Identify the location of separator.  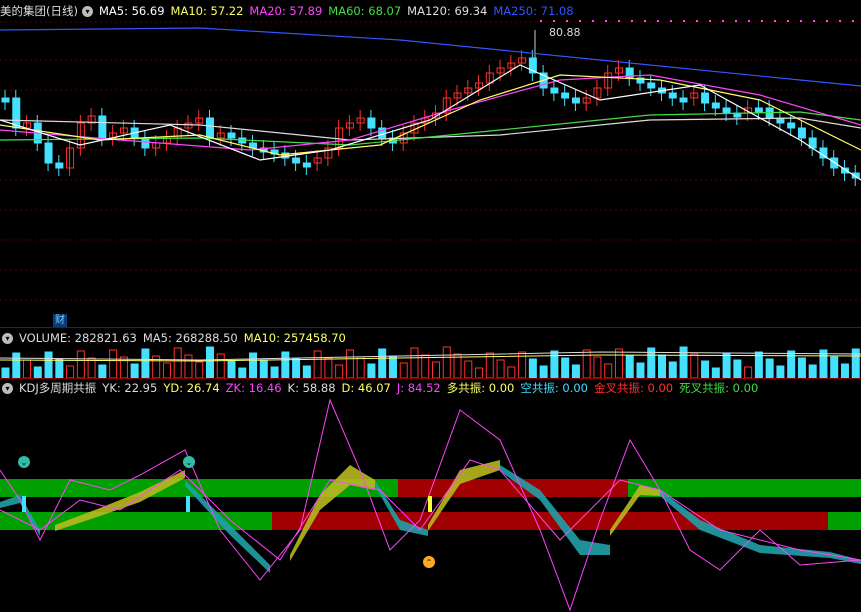
(430, 327).